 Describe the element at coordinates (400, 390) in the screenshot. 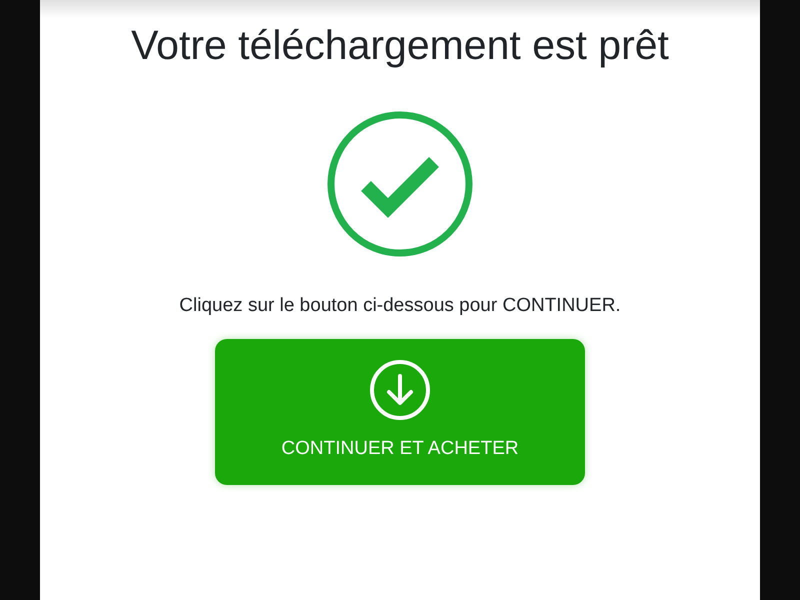

I see `download-icon` at that location.